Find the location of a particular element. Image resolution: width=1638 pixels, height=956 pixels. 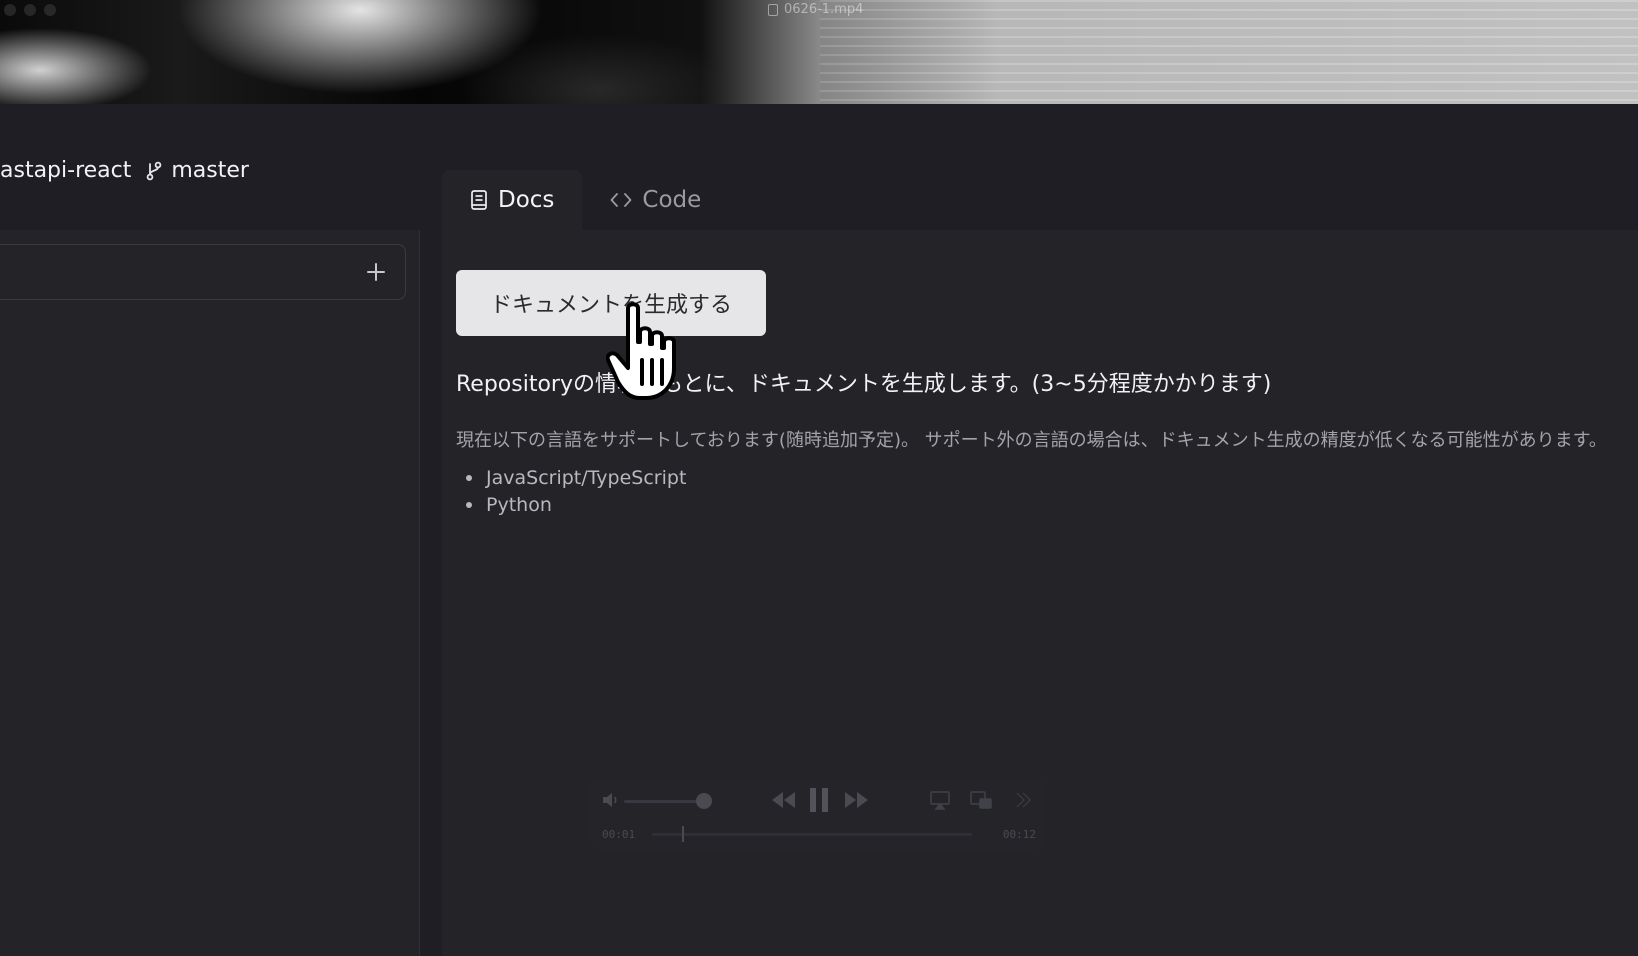

window-controls is located at coordinates (30, 10).